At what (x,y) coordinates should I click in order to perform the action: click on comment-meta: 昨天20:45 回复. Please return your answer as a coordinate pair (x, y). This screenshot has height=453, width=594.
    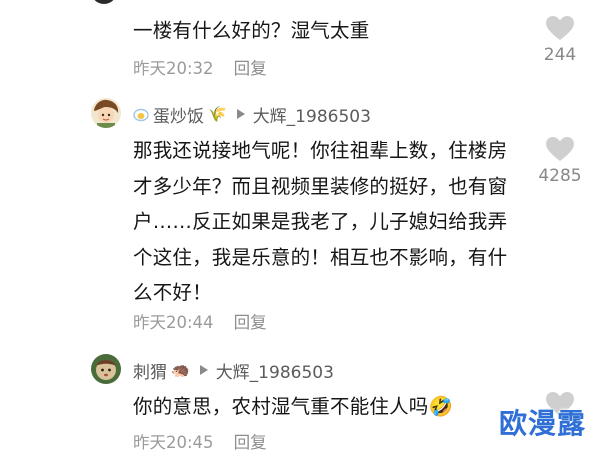
    Looking at the image, I should click on (200, 441).